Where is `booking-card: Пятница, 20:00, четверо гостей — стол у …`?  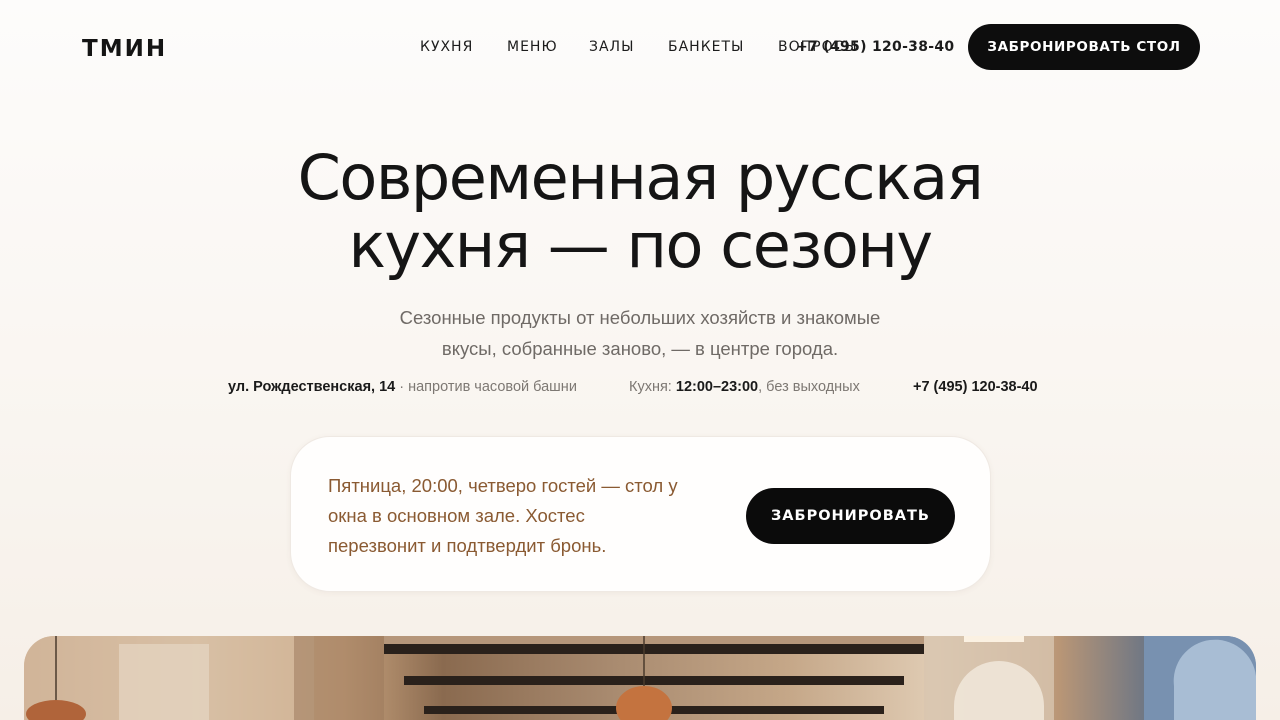 booking-card: Пятница, 20:00, четверо гостей — стол у … is located at coordinates (640, 514).